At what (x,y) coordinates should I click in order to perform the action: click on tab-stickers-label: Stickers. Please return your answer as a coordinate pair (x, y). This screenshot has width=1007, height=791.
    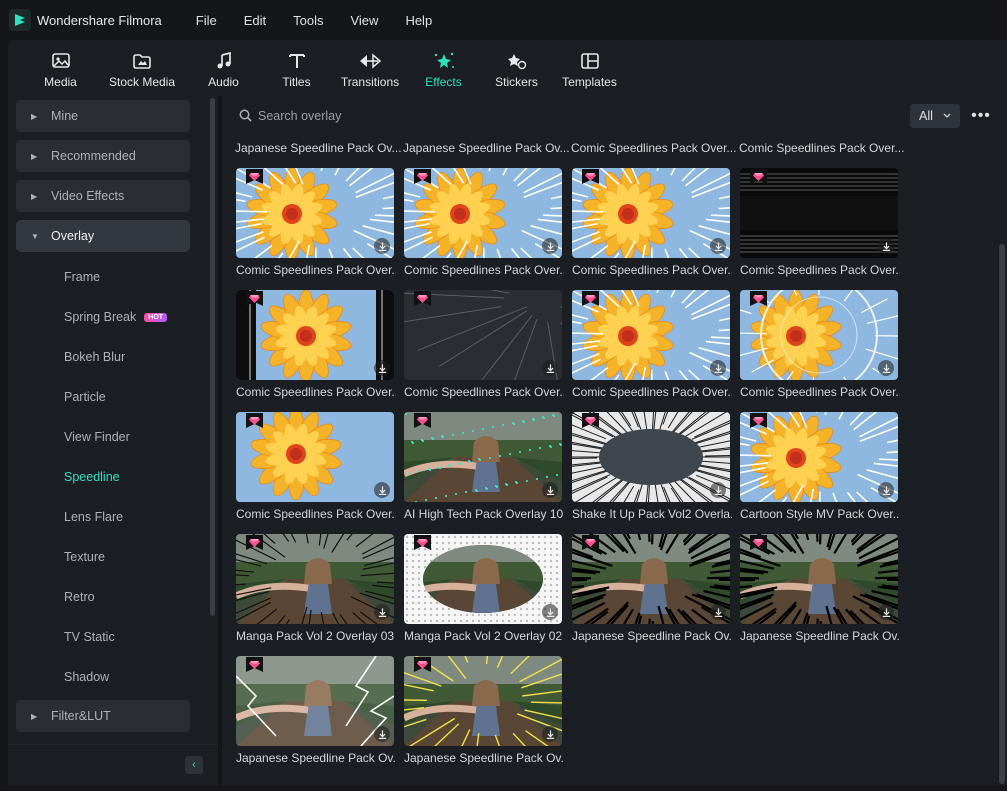
    Looking at the image, I should click on (516, 82).